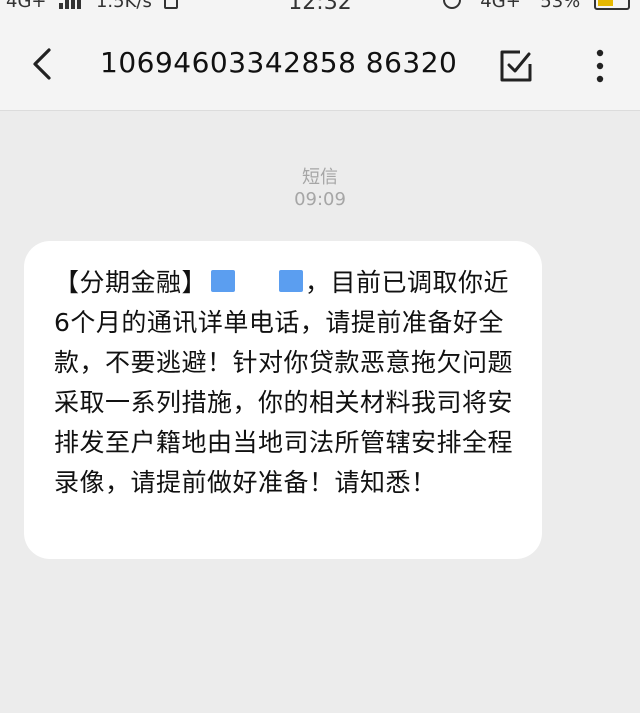 This screenshot has height=713, width=640. I want to click on message-timestamp: 09:09, so click(320, 199).